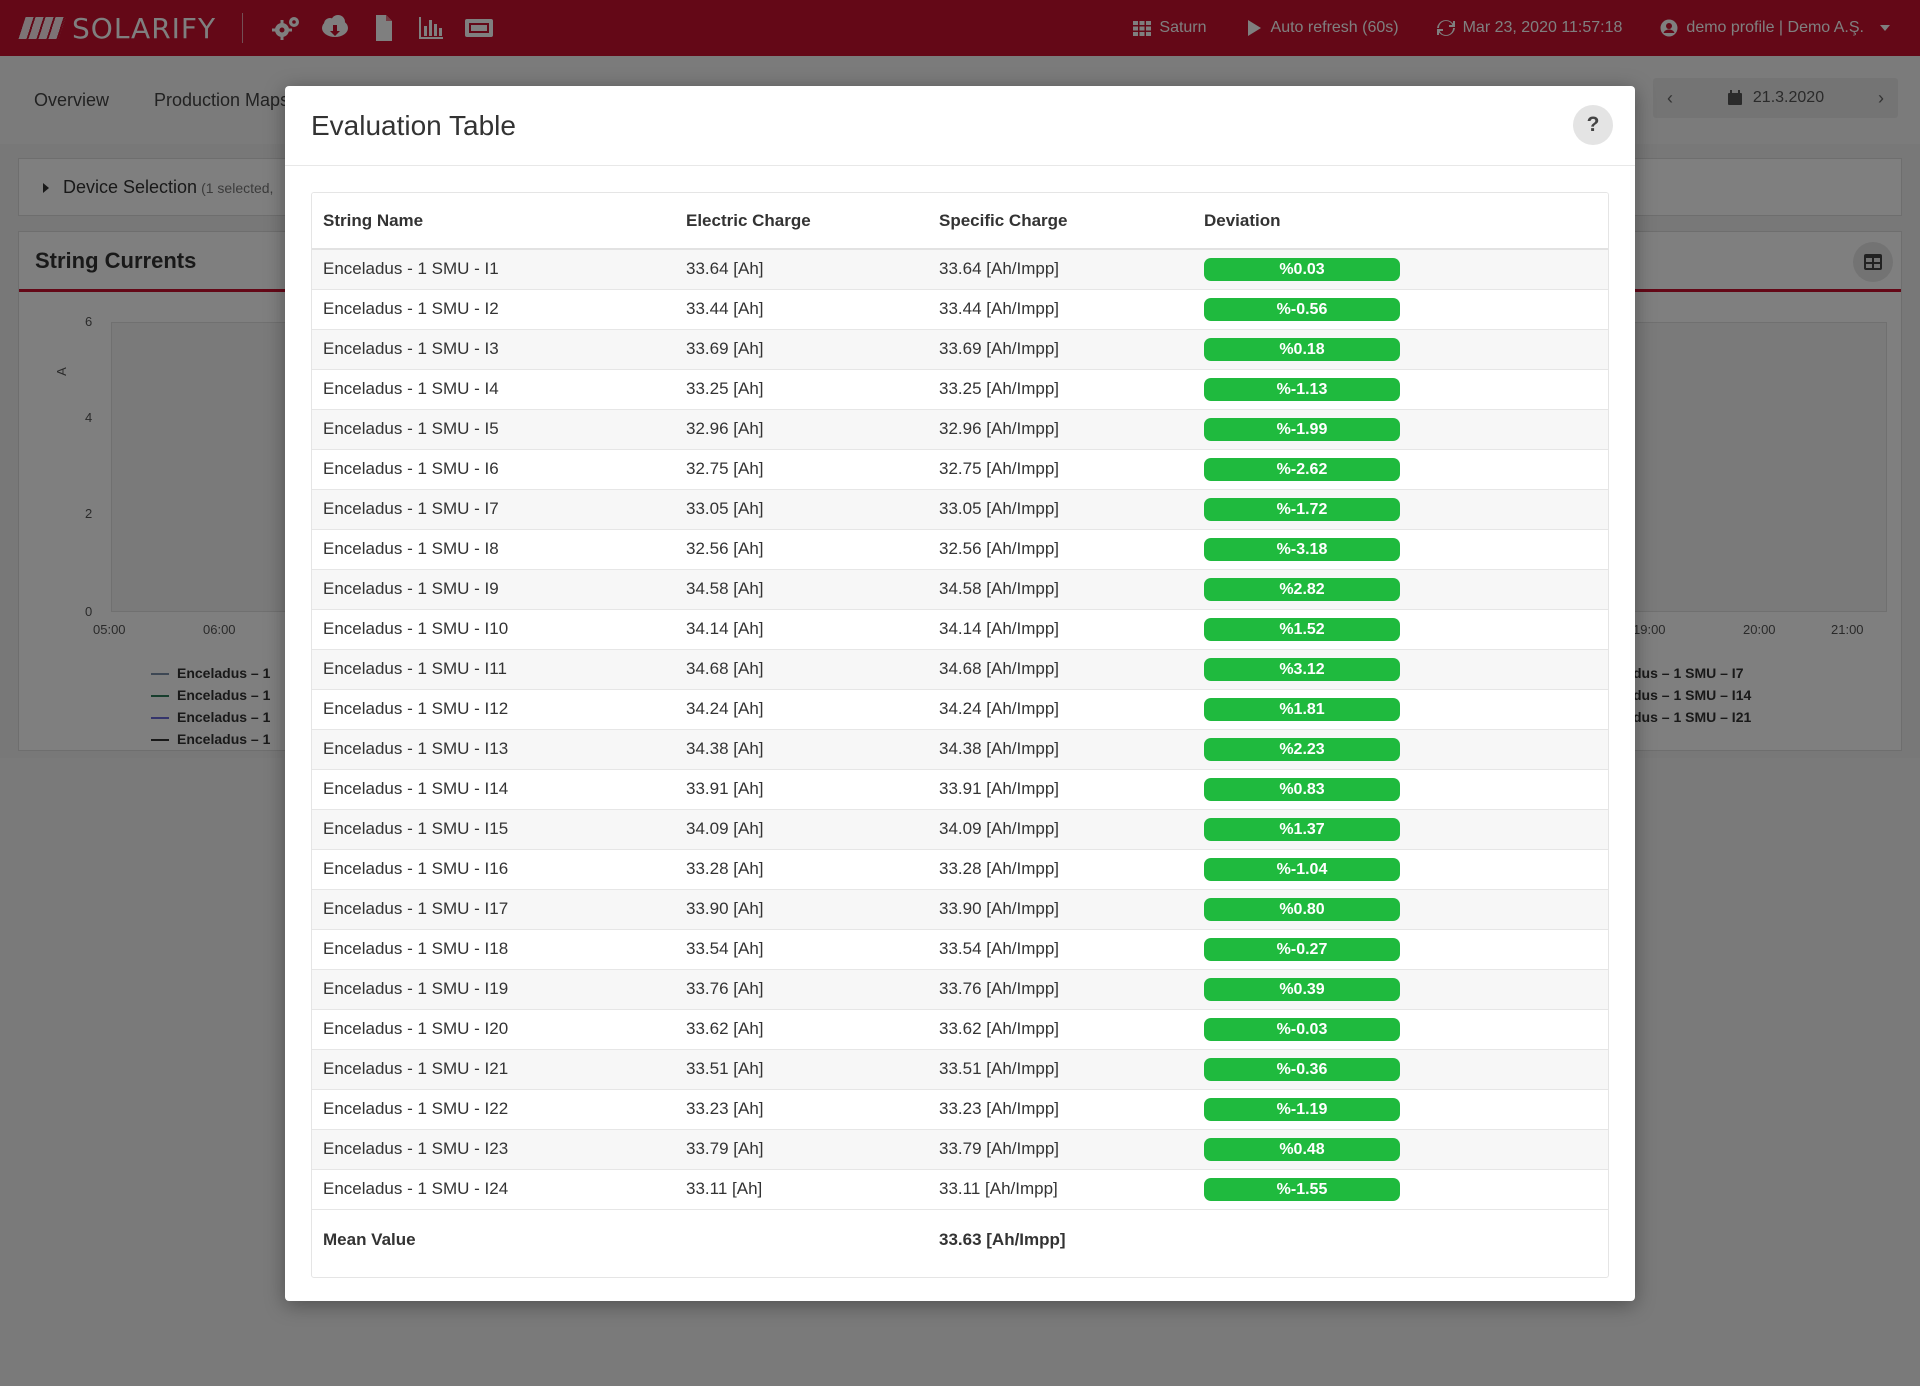  What do you see at coordinates (1400, 1189) in the screenshot?
I see `deviation-cell: %-1.55` at bounding box center [1400, 1189].